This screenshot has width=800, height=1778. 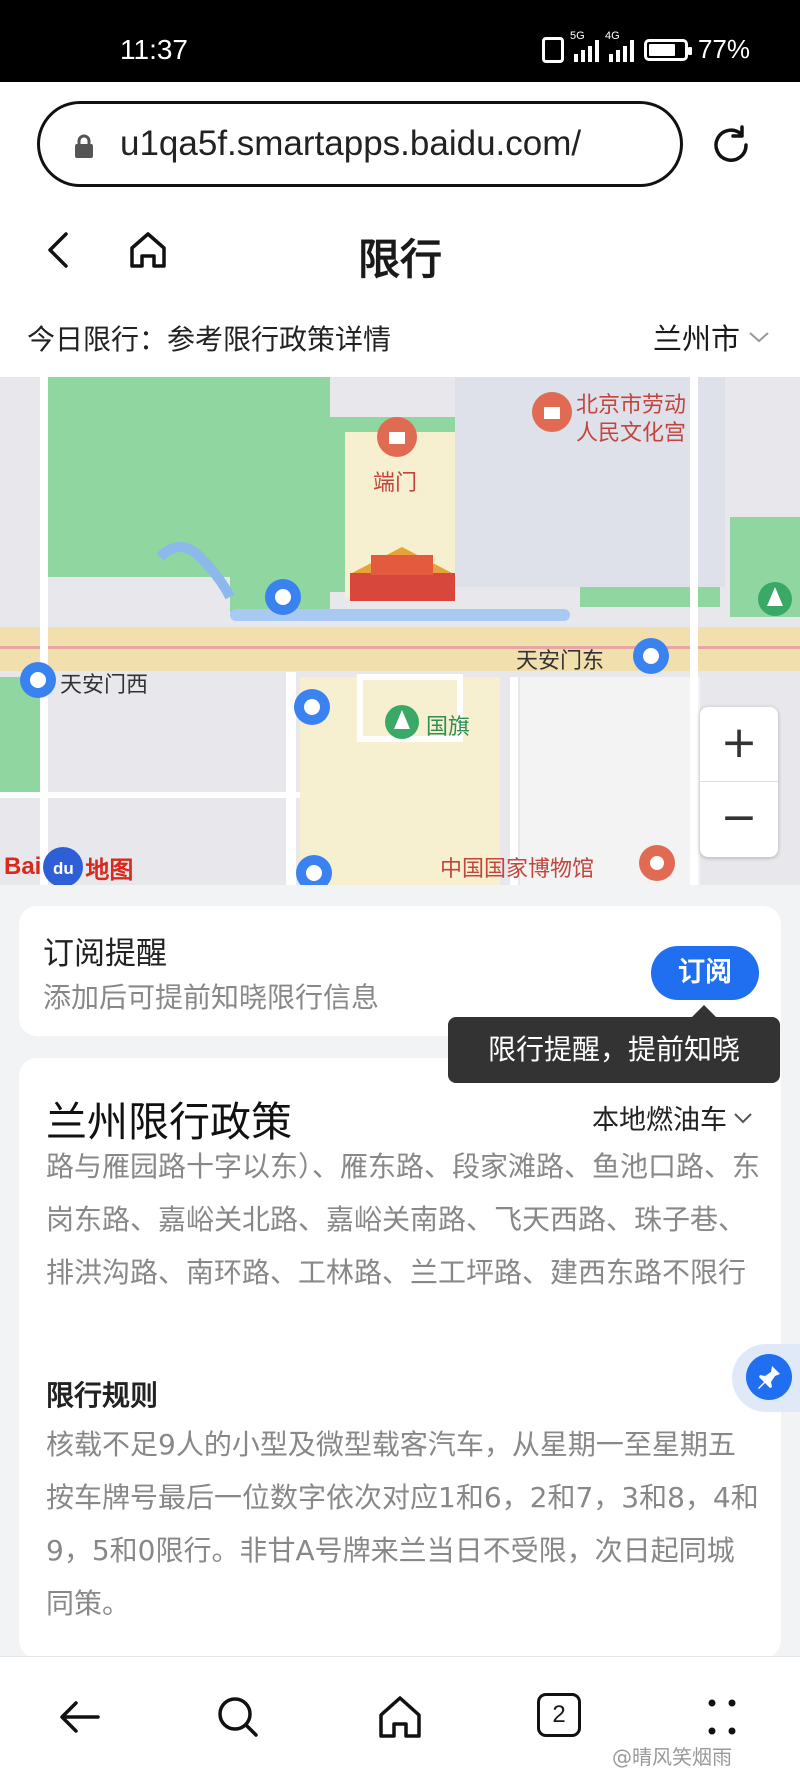 What do you see at coordinates (739, 819) in the screenshot?
I see `zoom-out-button: −` at bounding box center [739, 819].